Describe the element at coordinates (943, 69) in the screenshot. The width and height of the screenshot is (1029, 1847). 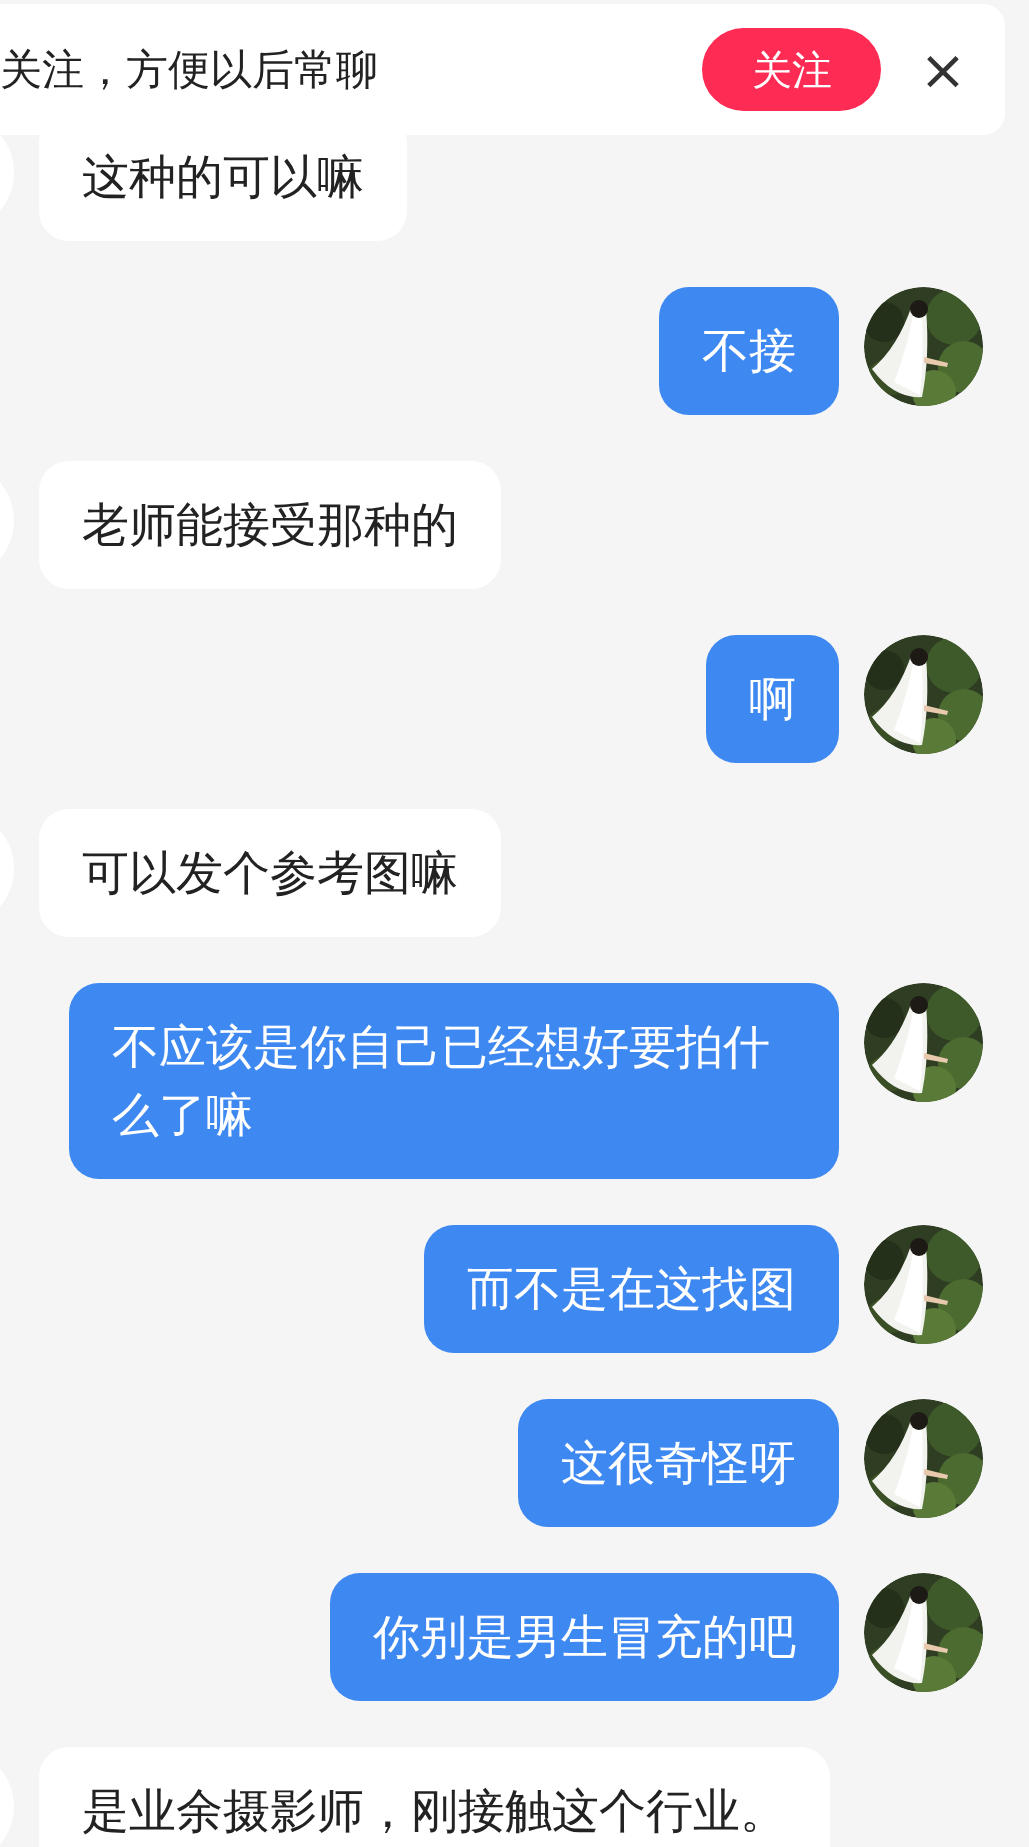
I see `close-button: ×` at that location.